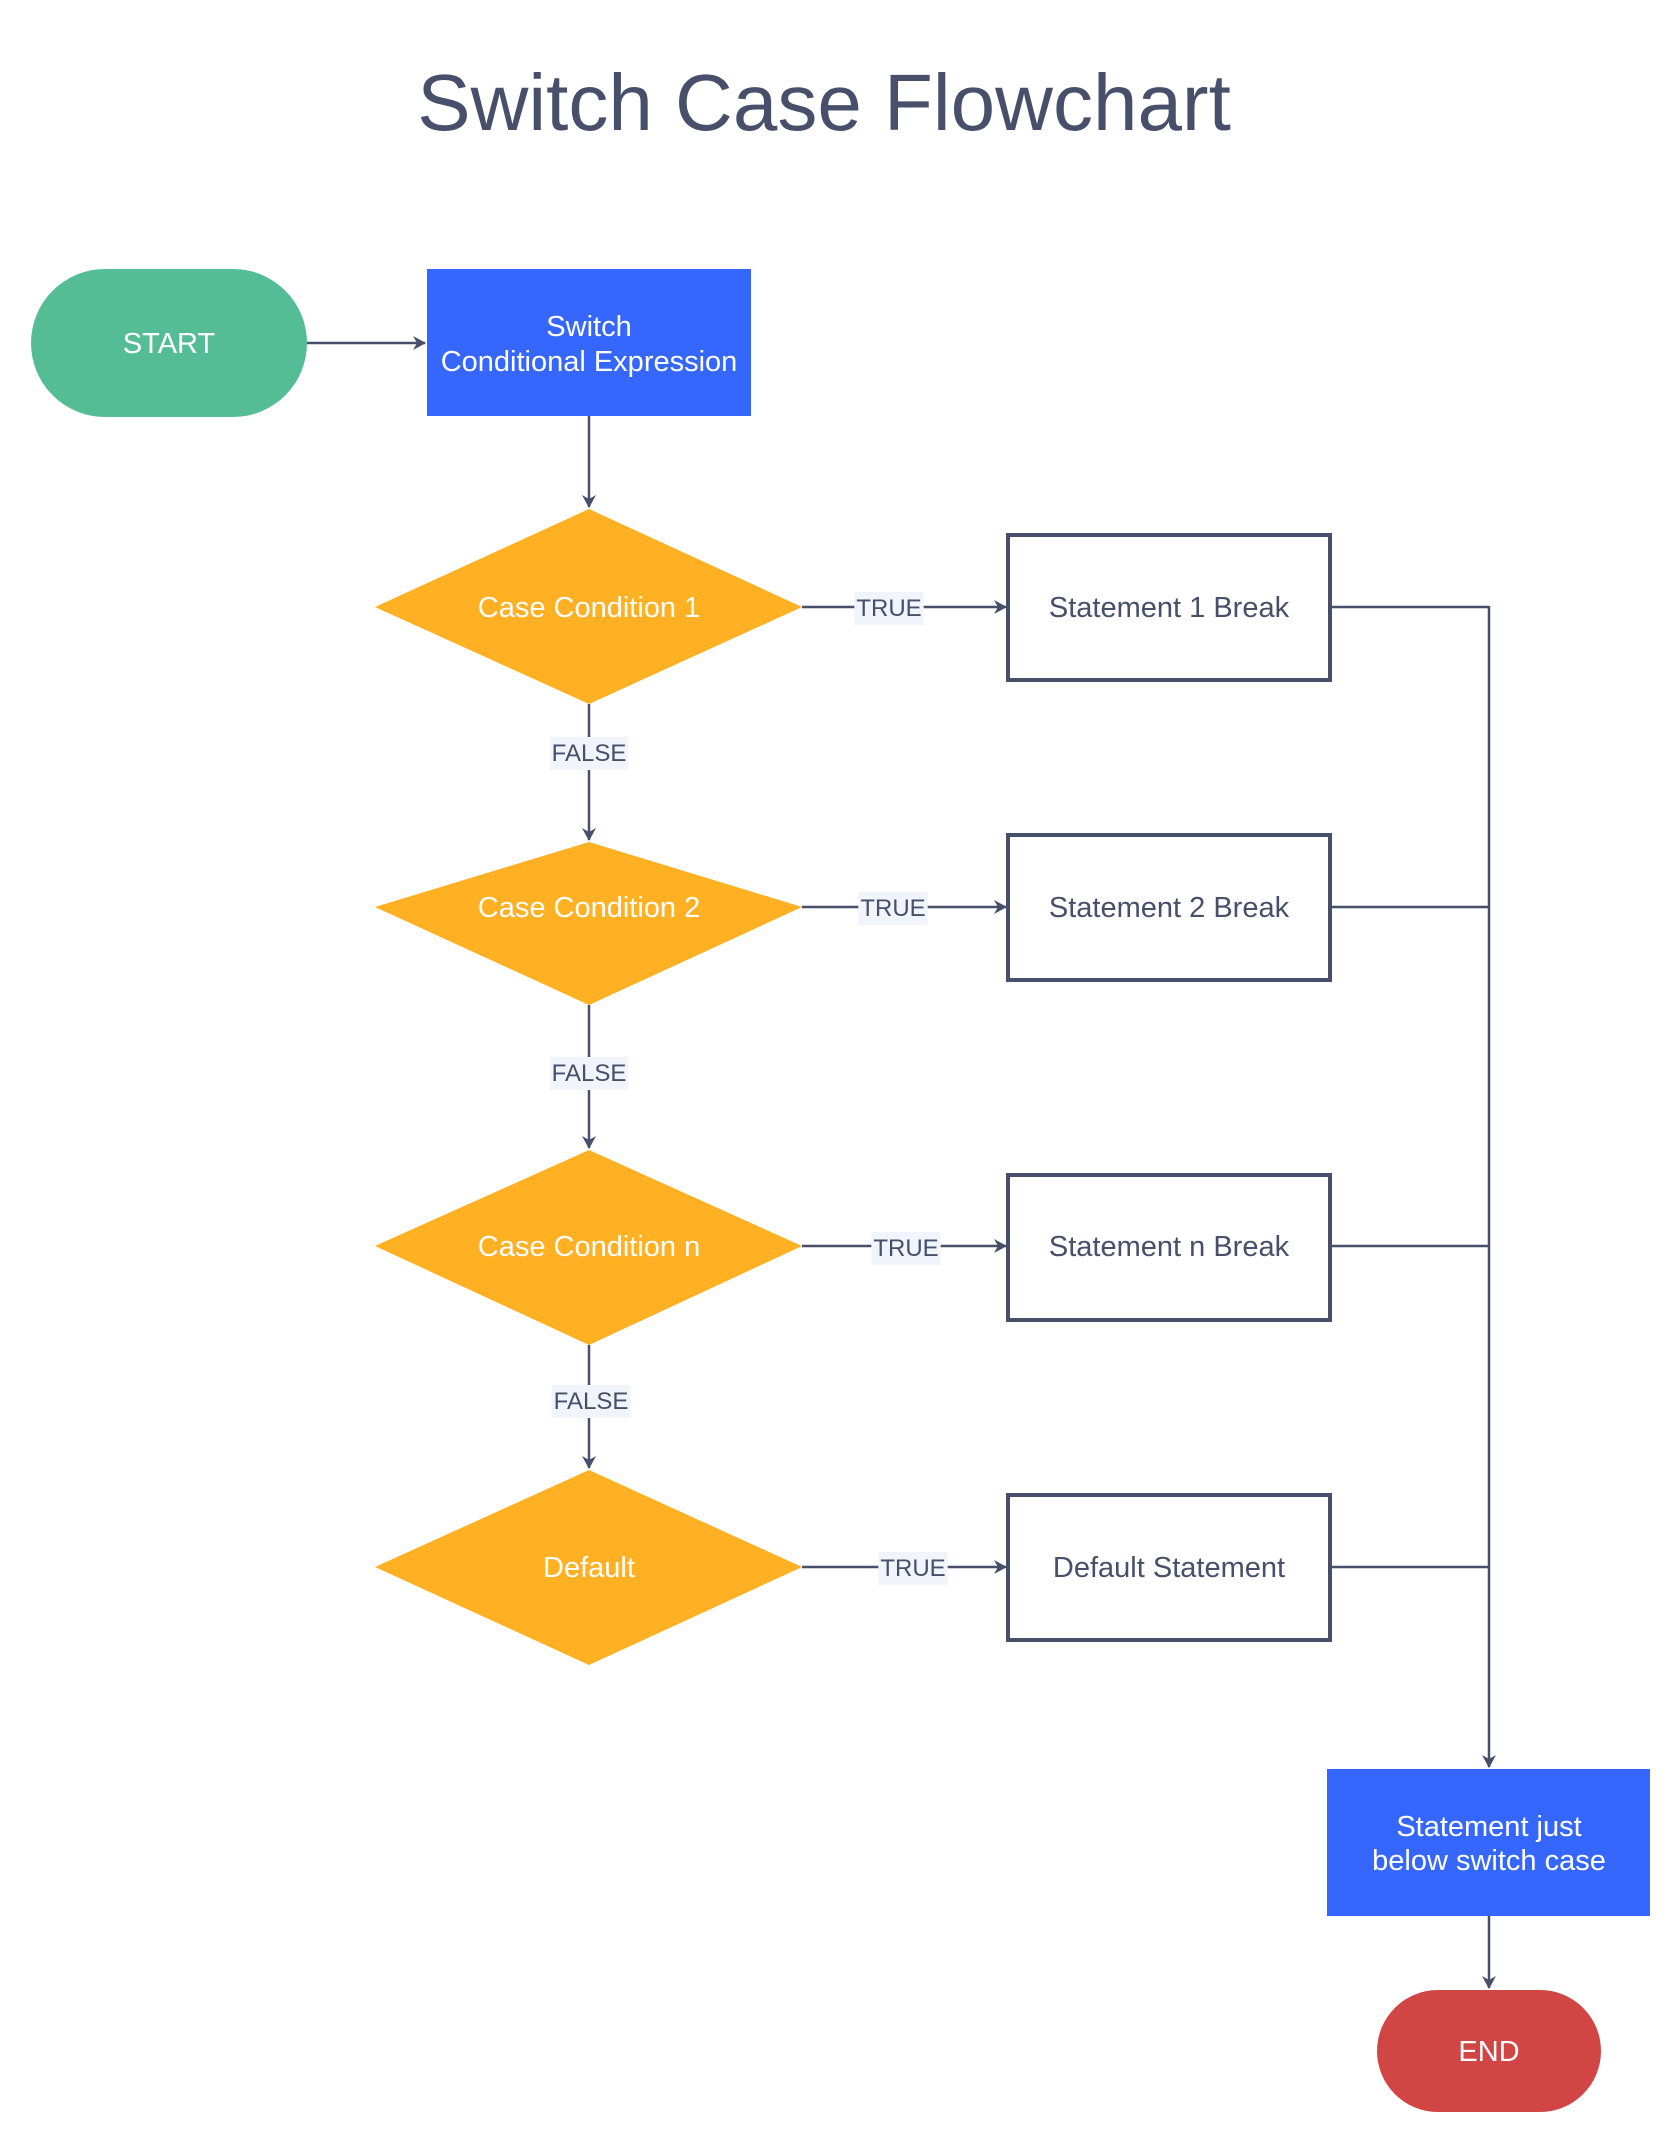  I want to click on edge-label-case2-true: TRUE, so click(893, 908).